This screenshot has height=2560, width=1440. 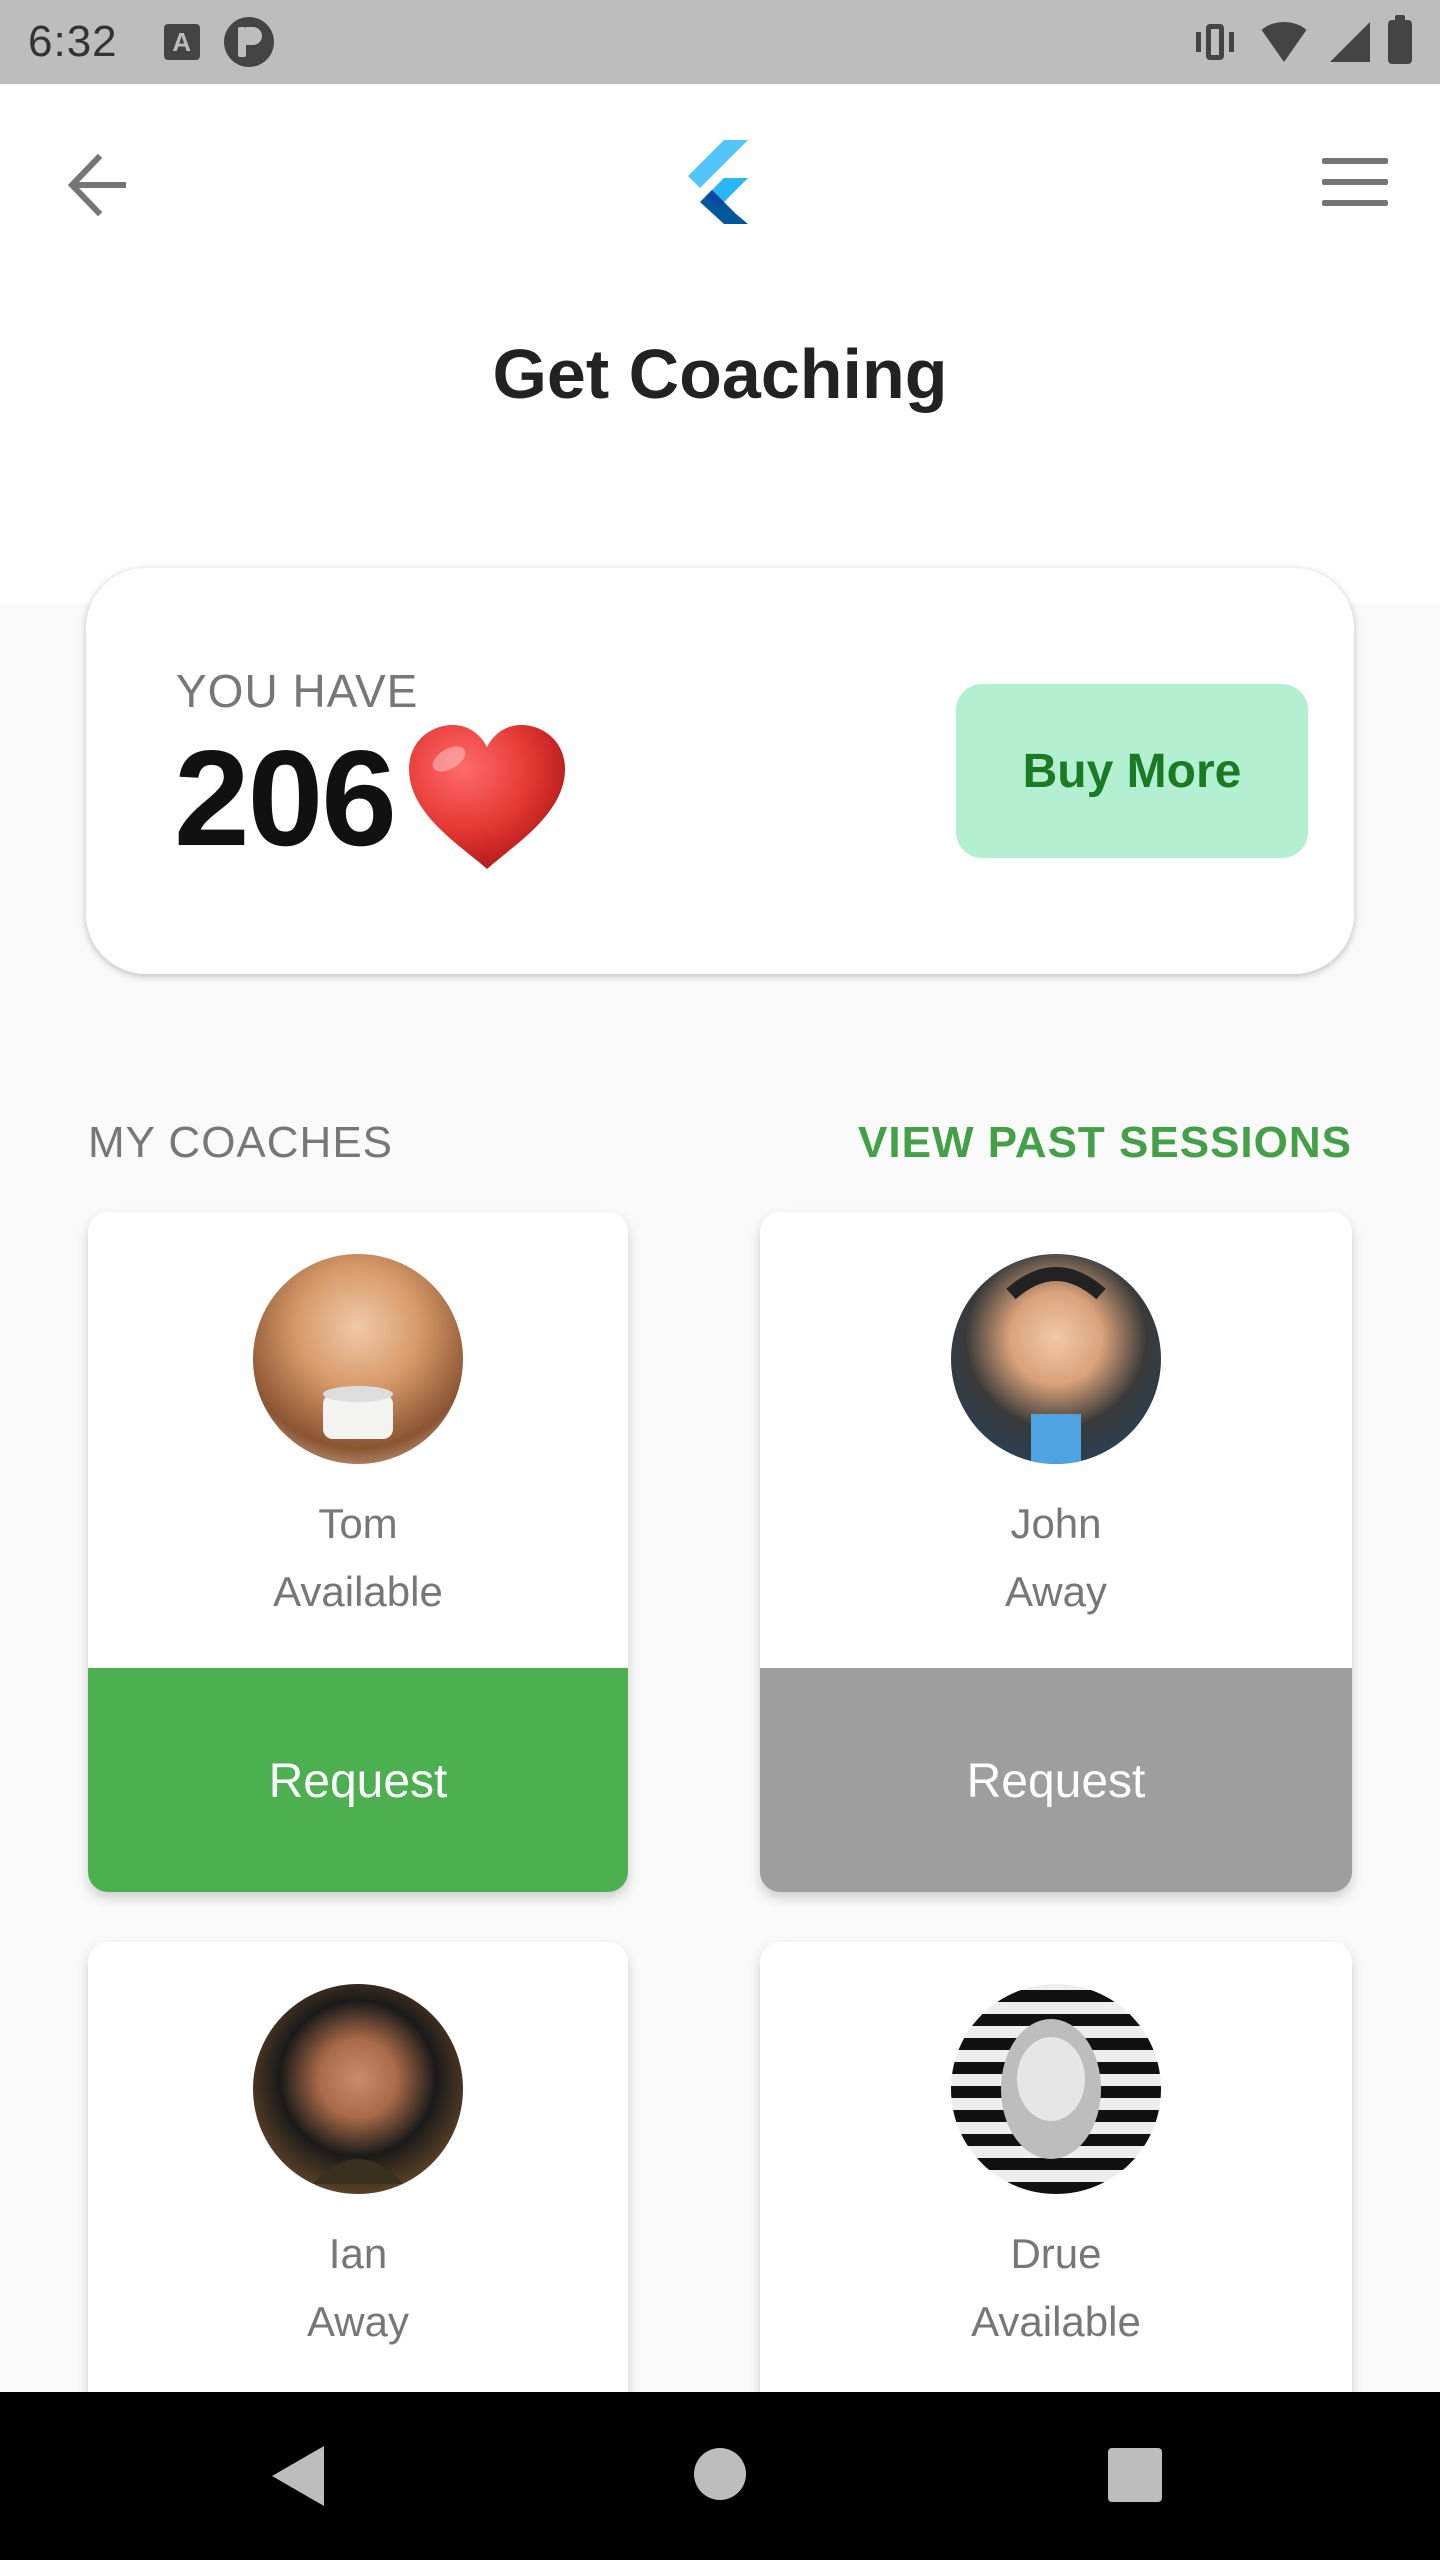 I want to click on coach-name: Ian, so click(x=358, y=2253).